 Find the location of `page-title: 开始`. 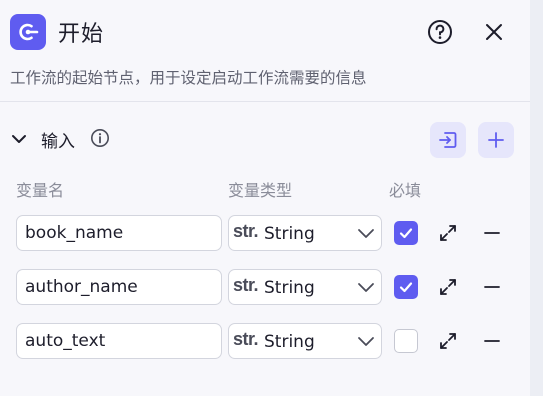

page-title: 开始 is located at coordinates (81, 34).